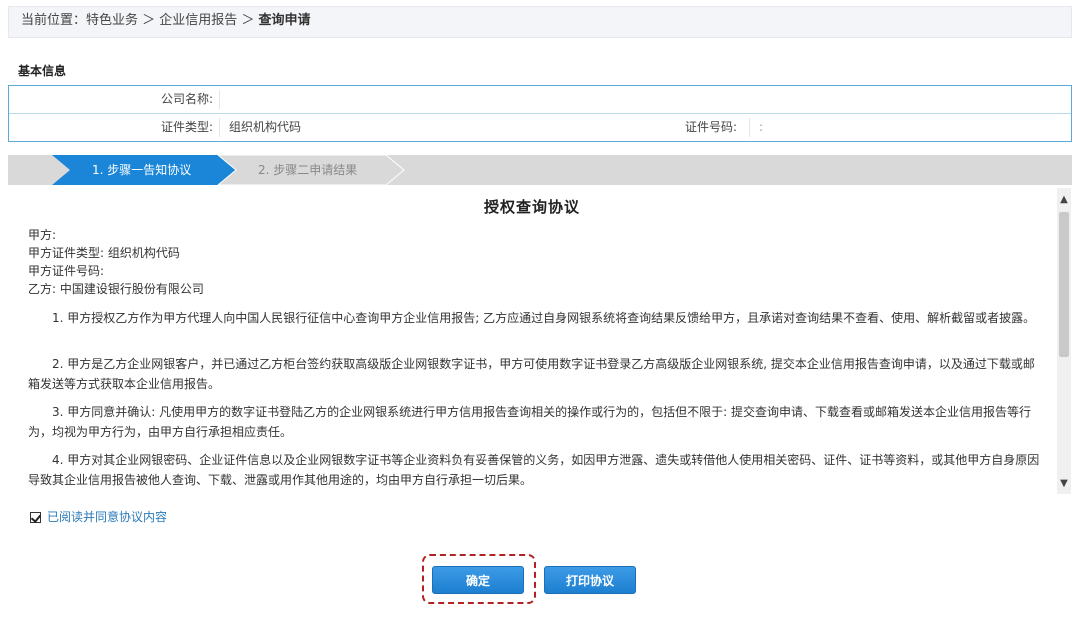  I want to click on scrollbar-thumb, so click(1064, 284).